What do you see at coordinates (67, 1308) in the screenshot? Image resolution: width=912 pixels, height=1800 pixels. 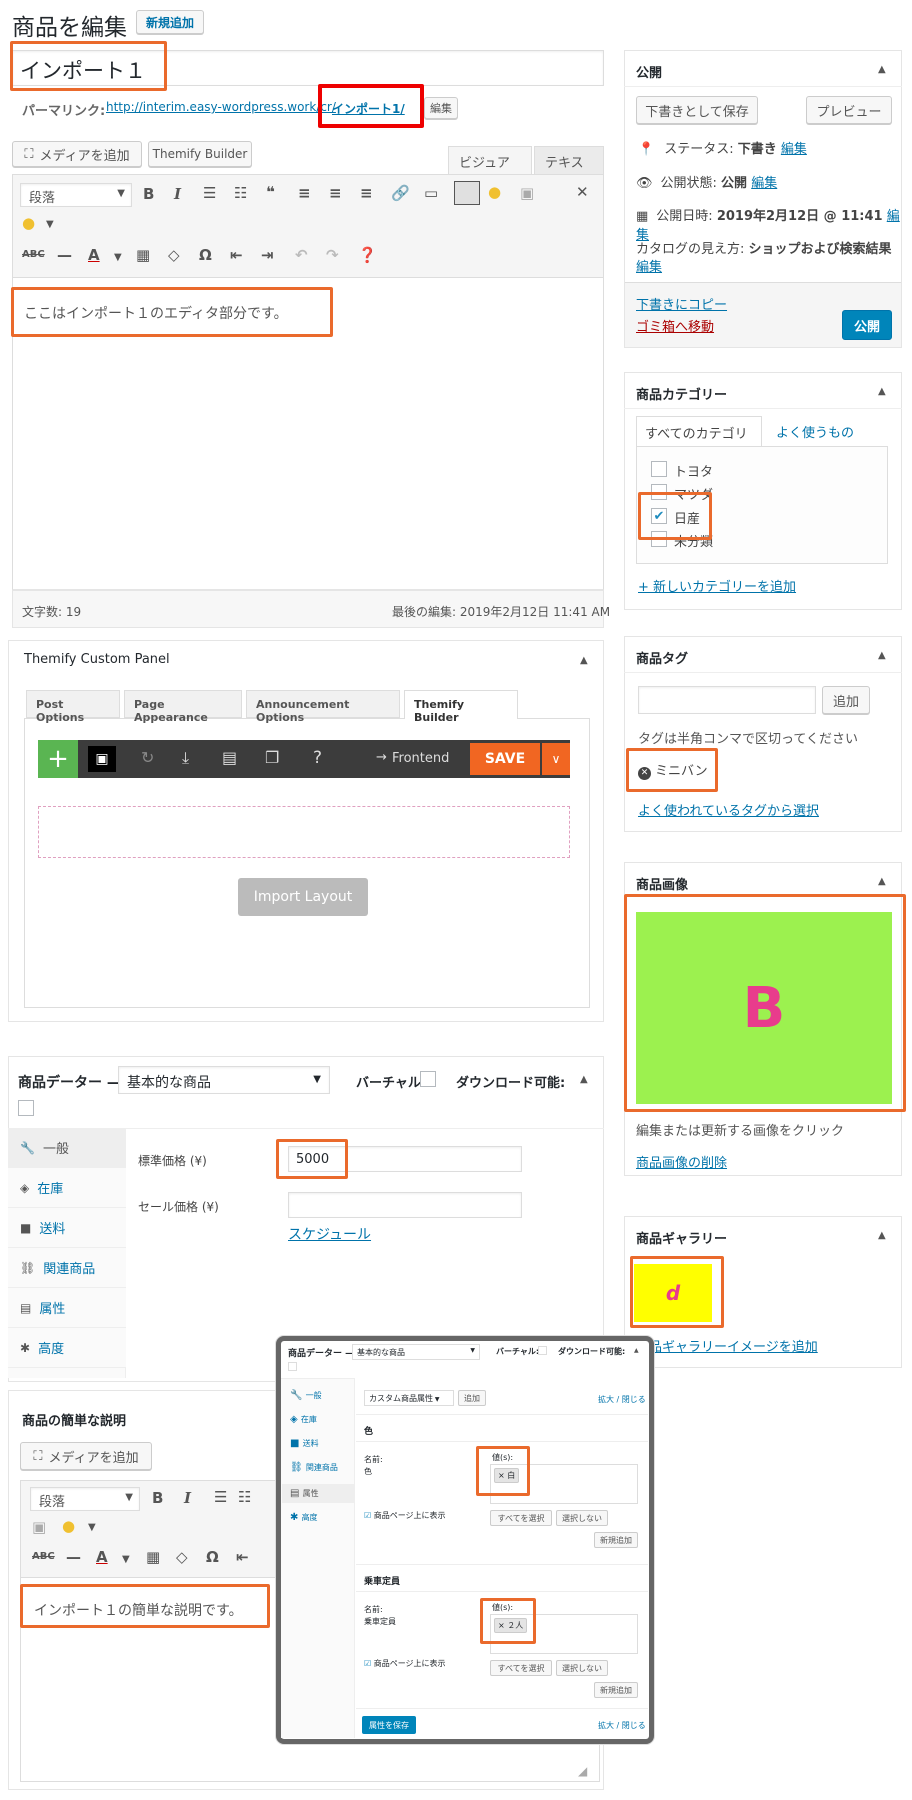 I see `tab-attributes: ▤ 属性` at bounding box center [67, 1308].